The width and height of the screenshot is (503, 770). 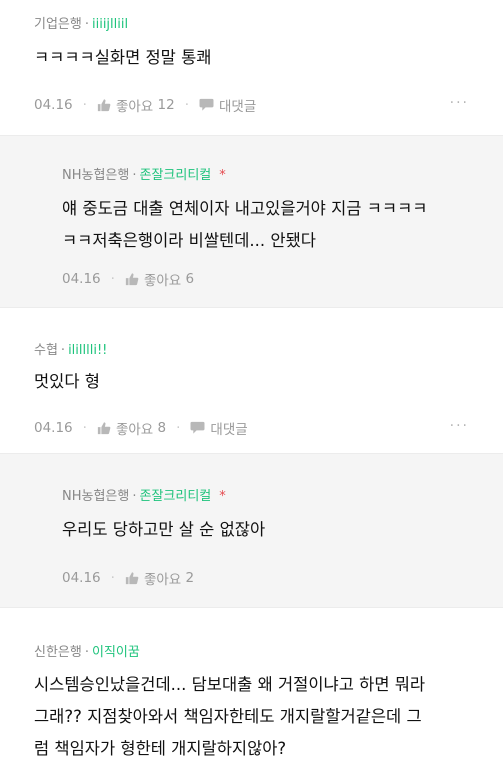 I want to click on comment-text: 우리도 당하고만 살 순 없잖아, so click(x=163, y=530).